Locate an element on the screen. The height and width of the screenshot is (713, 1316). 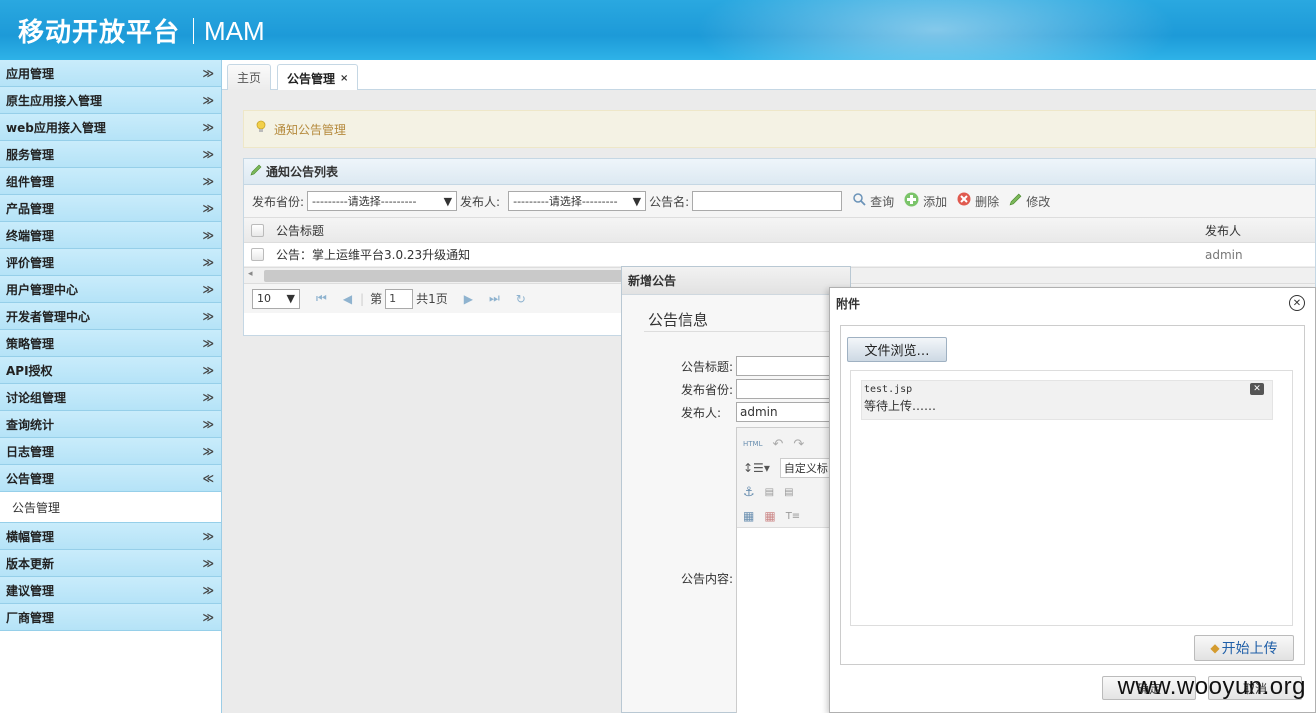
anchor-icon: ⚓ is located at coordinates (749, 492).